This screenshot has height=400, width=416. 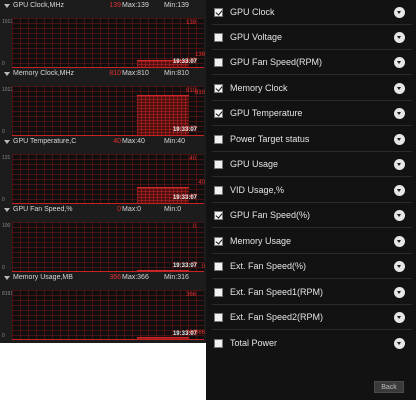 What do you see at coordinates (103, 7) in the screenshot?
I see `graph-header: GPU Clock,MHz 139 Max:139 Min:139` at bounding box center [103, 7].